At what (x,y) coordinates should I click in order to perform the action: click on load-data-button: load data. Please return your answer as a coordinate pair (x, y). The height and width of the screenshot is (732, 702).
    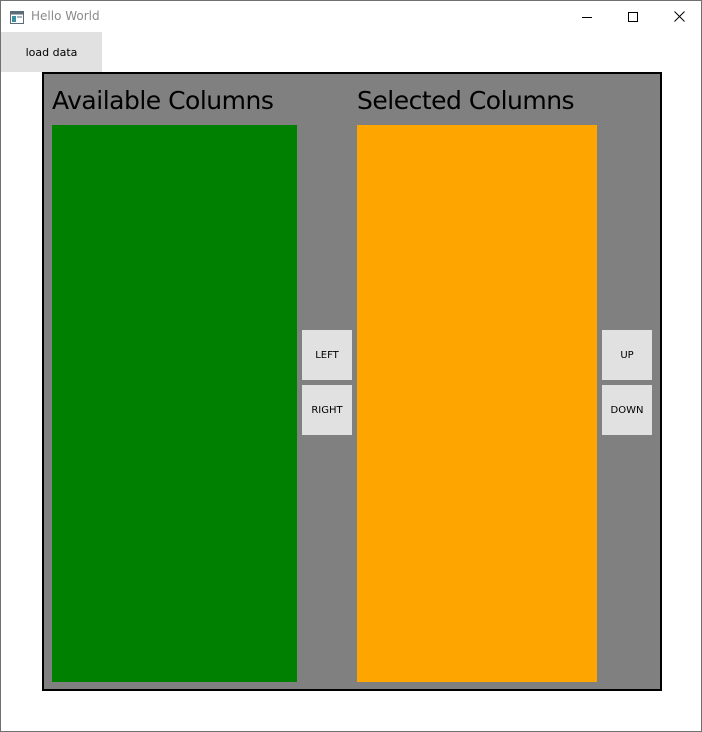
    Looking at the image, I should click on (51, 52).